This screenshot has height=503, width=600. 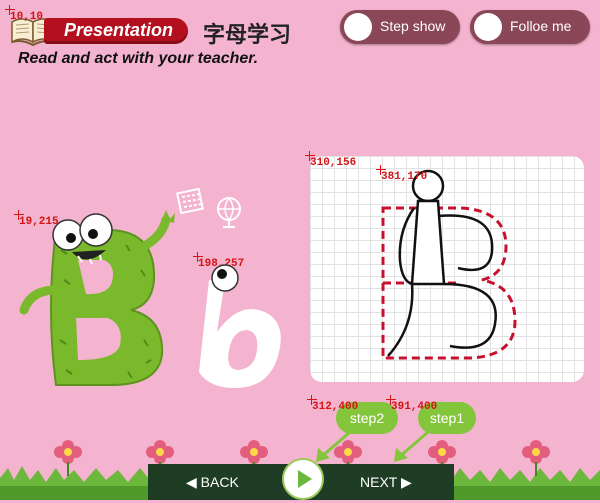 What do you see at coordinates (191, 482) in the screenshot?
I see `back-arrow-icon: ◀` at bounding box center [191, 482].